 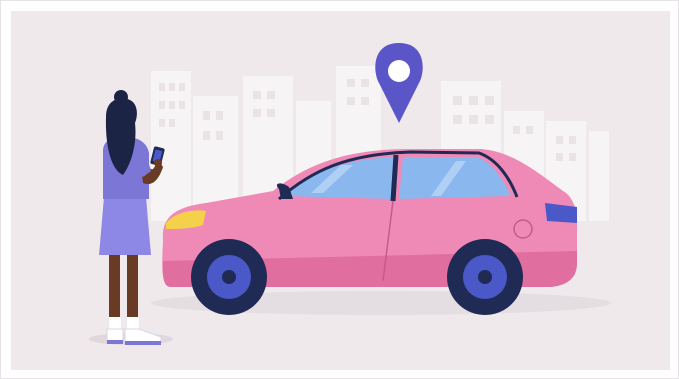 I want to click on person-left-leg, so click(x=114, y=286).